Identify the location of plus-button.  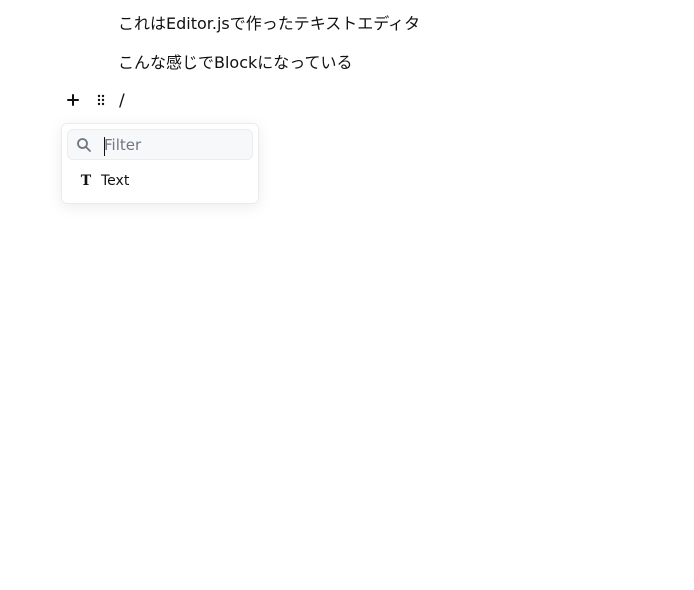
(73, 101).